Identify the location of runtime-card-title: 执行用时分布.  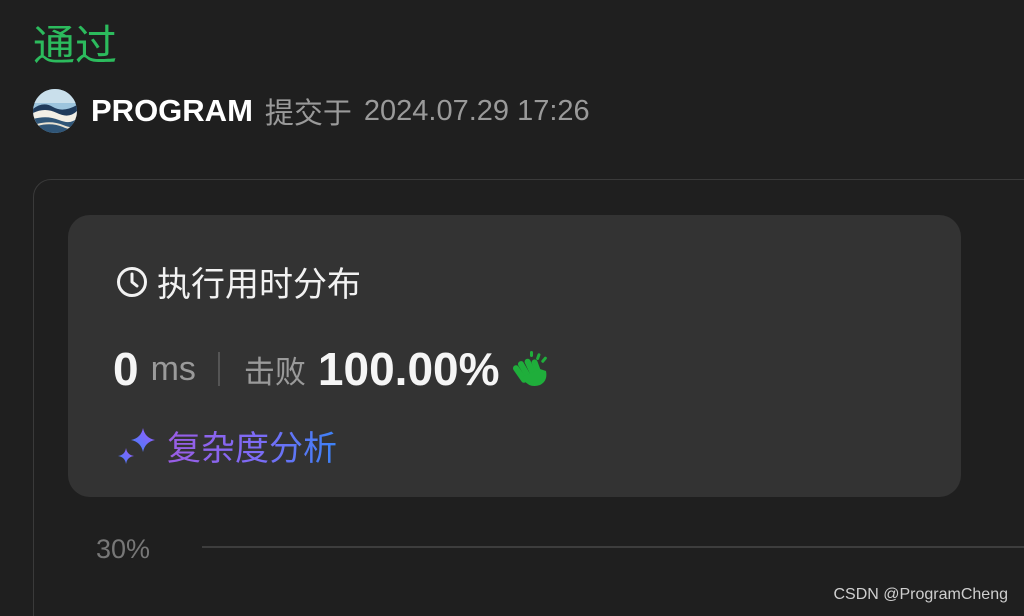
(238, 281).